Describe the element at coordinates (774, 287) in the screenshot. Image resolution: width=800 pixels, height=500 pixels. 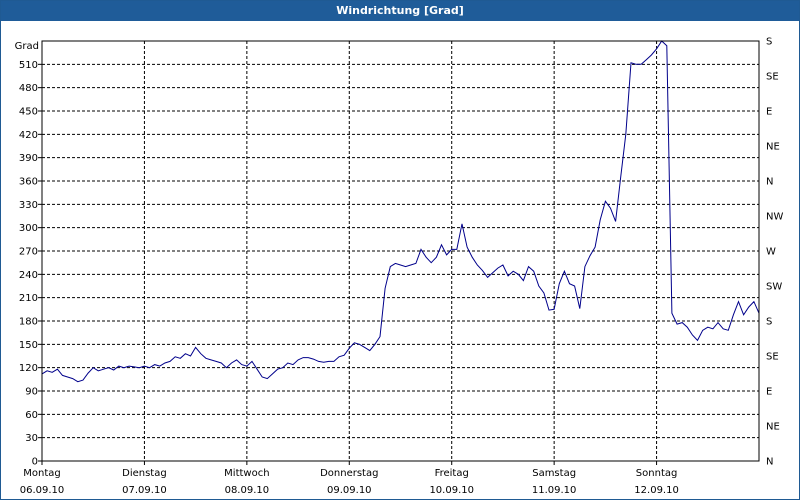
I see `compass-tick-label: SW` at that location.